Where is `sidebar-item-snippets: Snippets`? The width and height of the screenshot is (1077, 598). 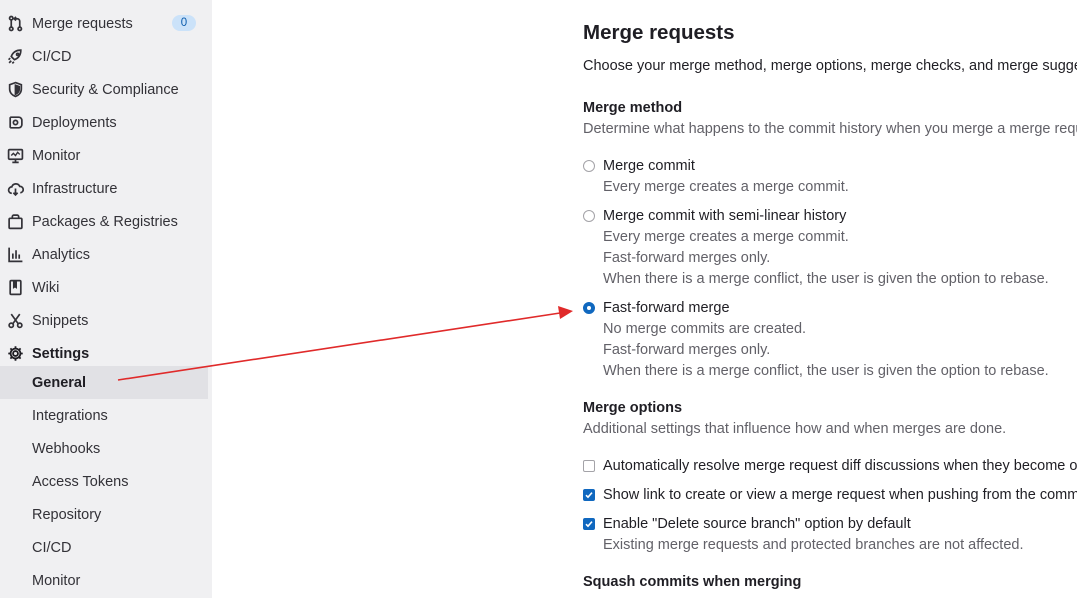 sidebar-item-snippets: Snippets is located at coordinates (104, 320).